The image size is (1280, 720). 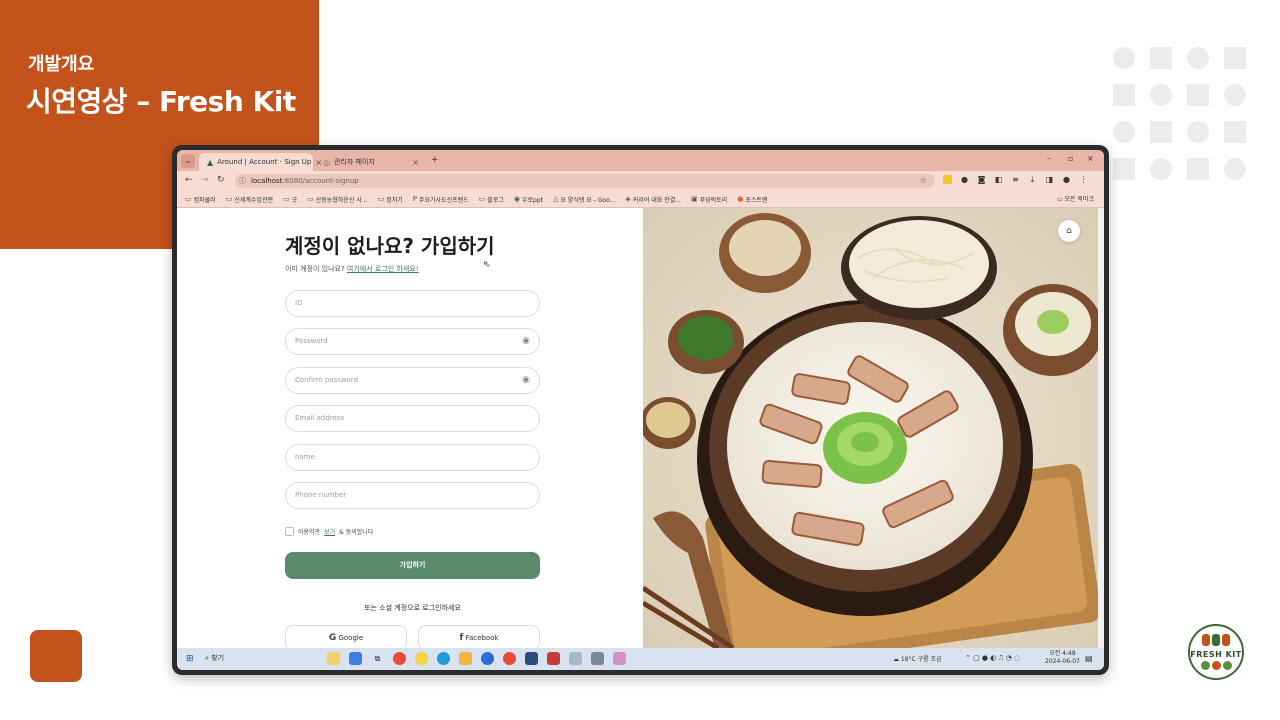 What do you see at coordinates (390, 199) in the screenshot?
I see `bookmark-item: ▭ 정처기` at bounding box center [390, 199].